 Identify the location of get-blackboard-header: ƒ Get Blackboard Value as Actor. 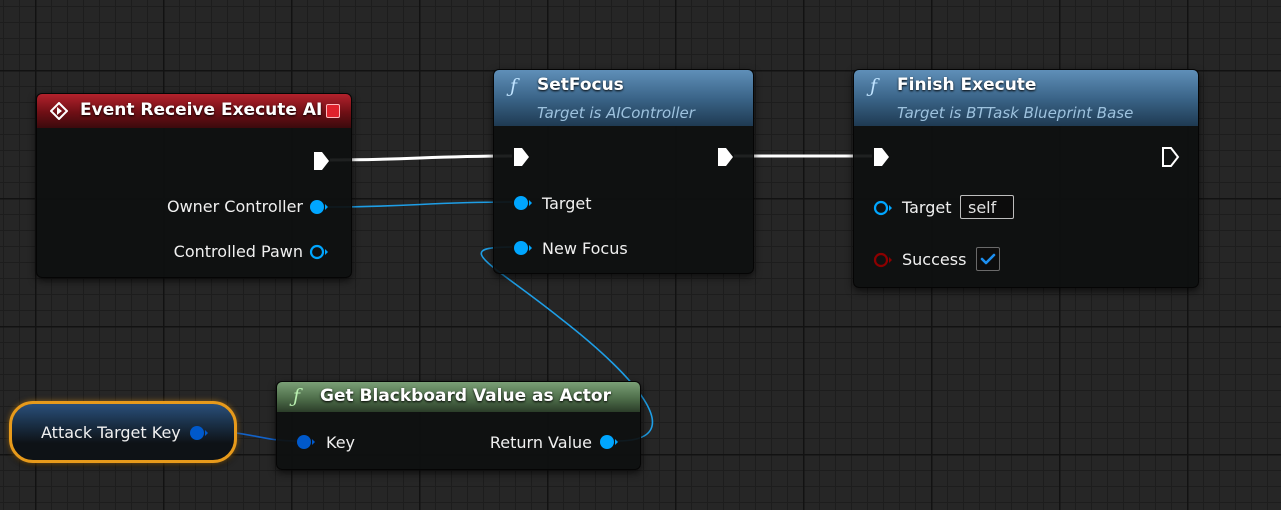
(458, 397).